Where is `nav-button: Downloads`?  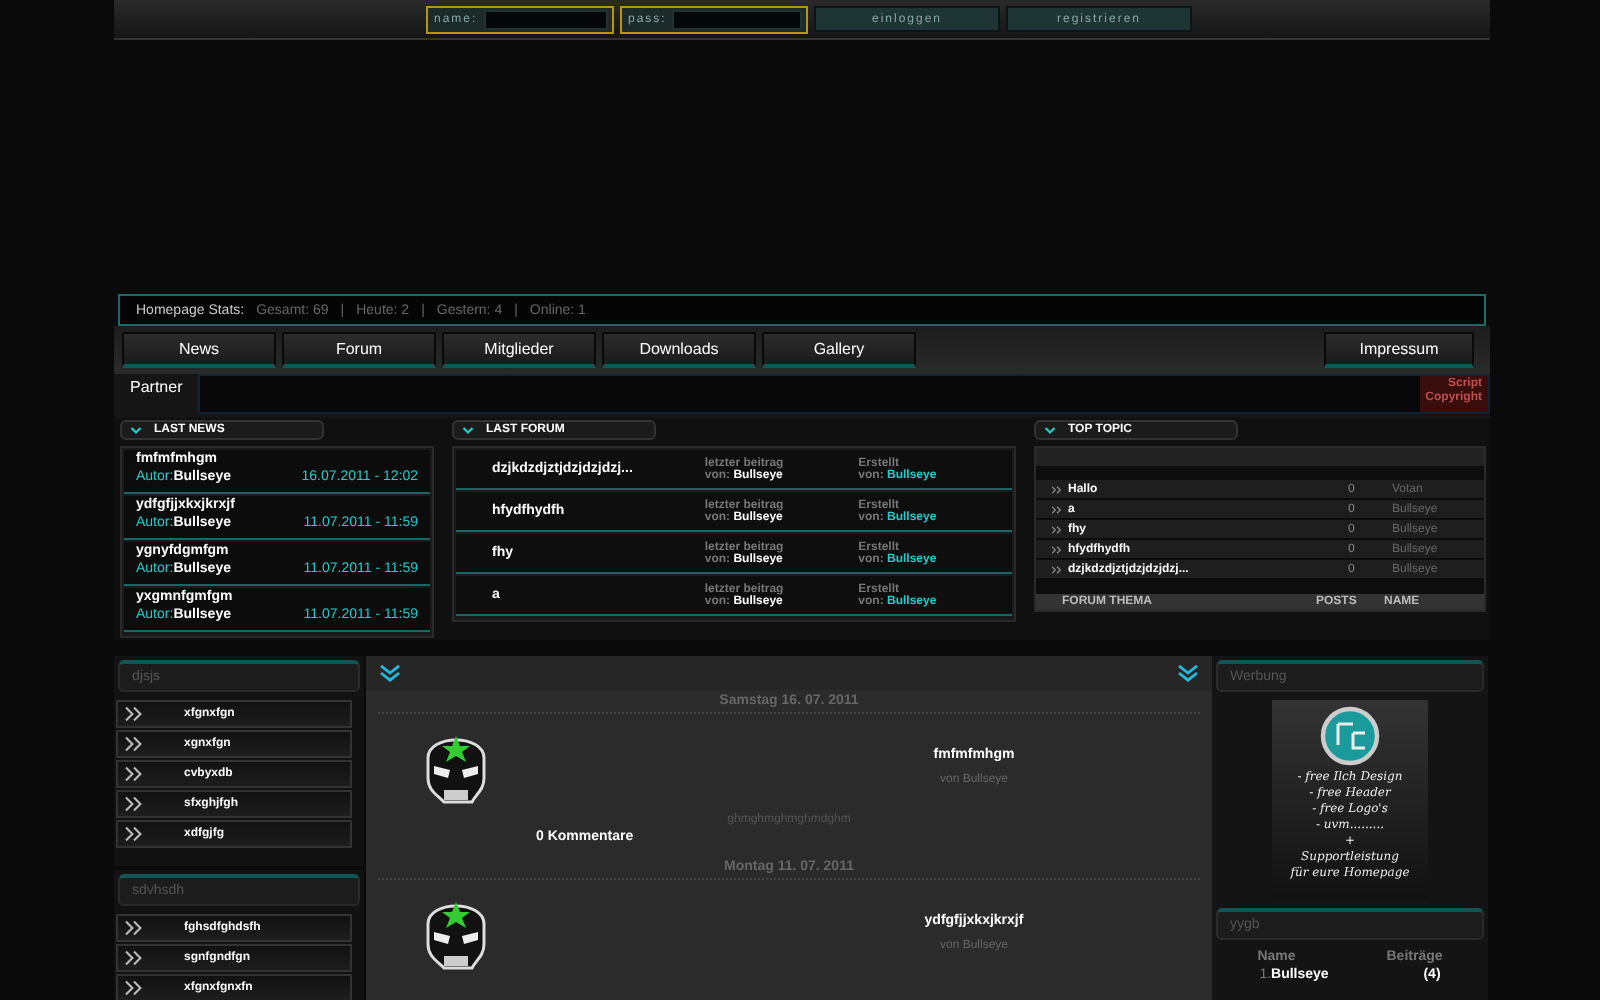
nav-button: Downloads is located at coordinates (679, 350).